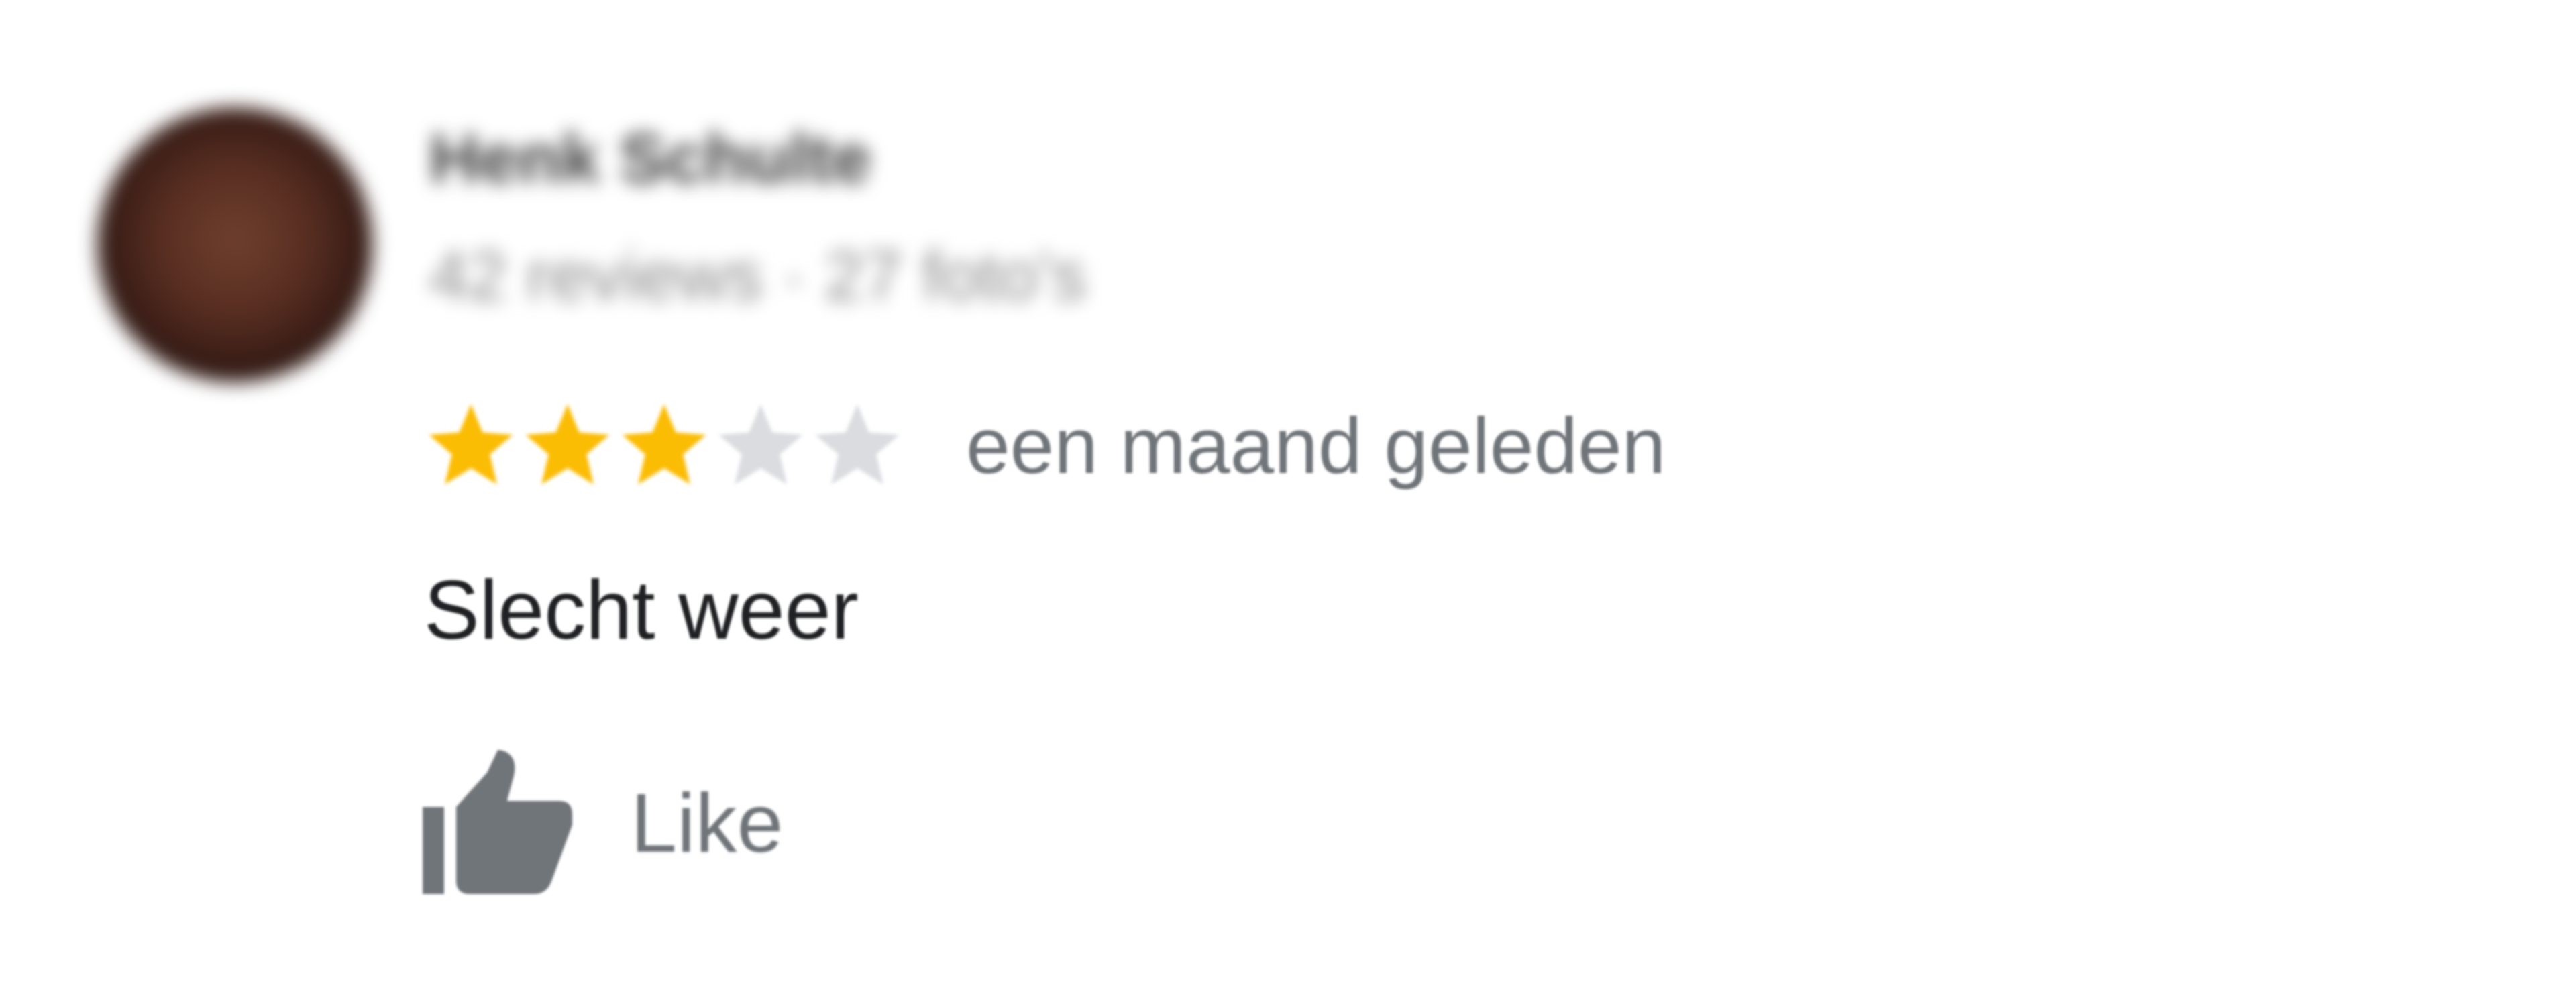 The width and height of the screenshot is (2576, 992). Describe the element at coordinates (707, 823) in the screenshot. I see `like-label: Like` at that location.